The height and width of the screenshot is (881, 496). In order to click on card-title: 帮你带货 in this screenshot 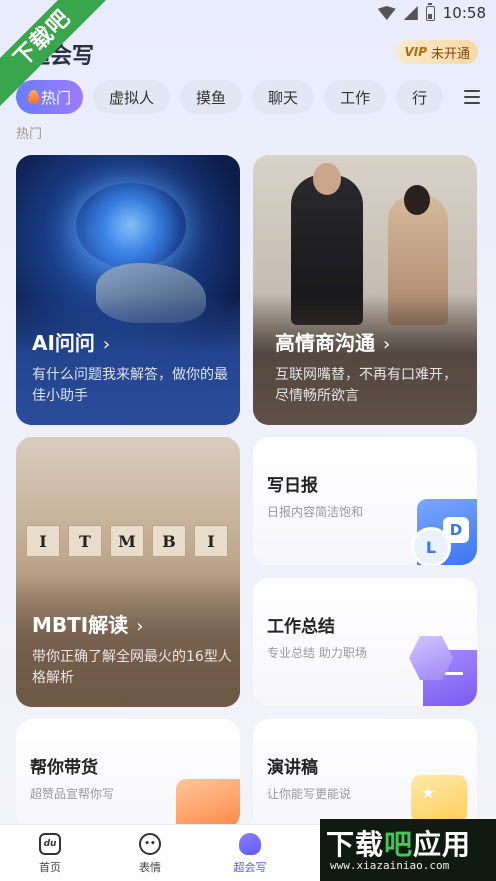, I will do `click(64, 768)`.